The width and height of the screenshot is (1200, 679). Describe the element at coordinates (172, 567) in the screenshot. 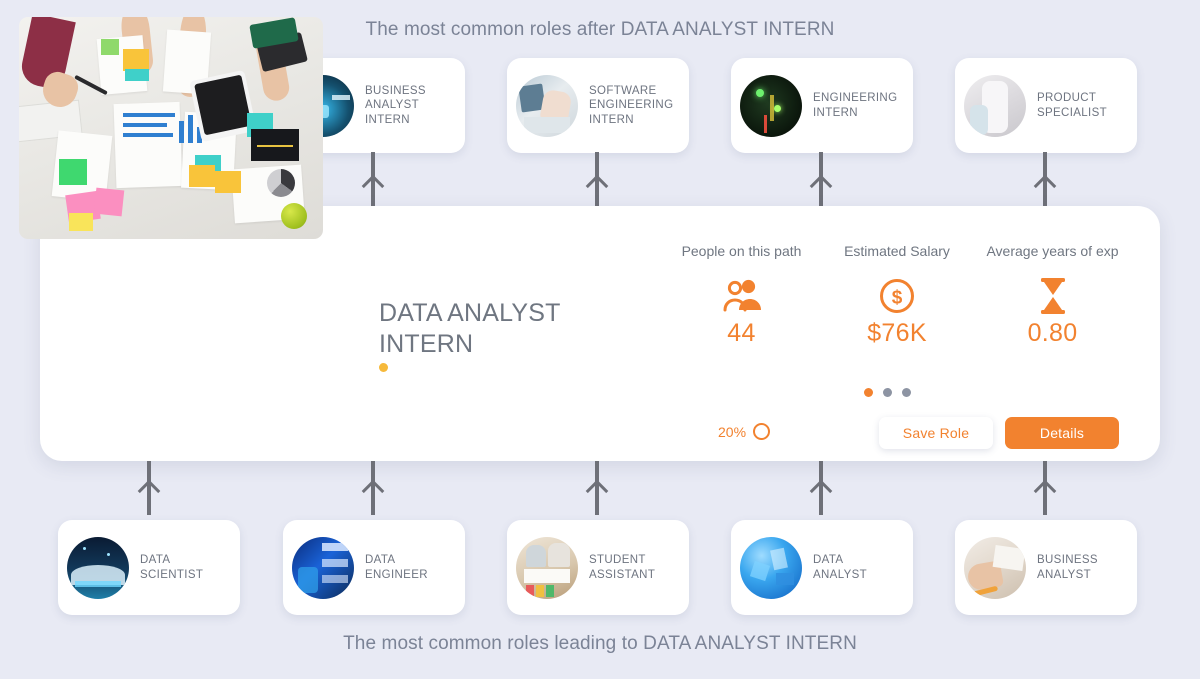

I see `prev-role-label-1: DATA SCIENTIST` at that location.